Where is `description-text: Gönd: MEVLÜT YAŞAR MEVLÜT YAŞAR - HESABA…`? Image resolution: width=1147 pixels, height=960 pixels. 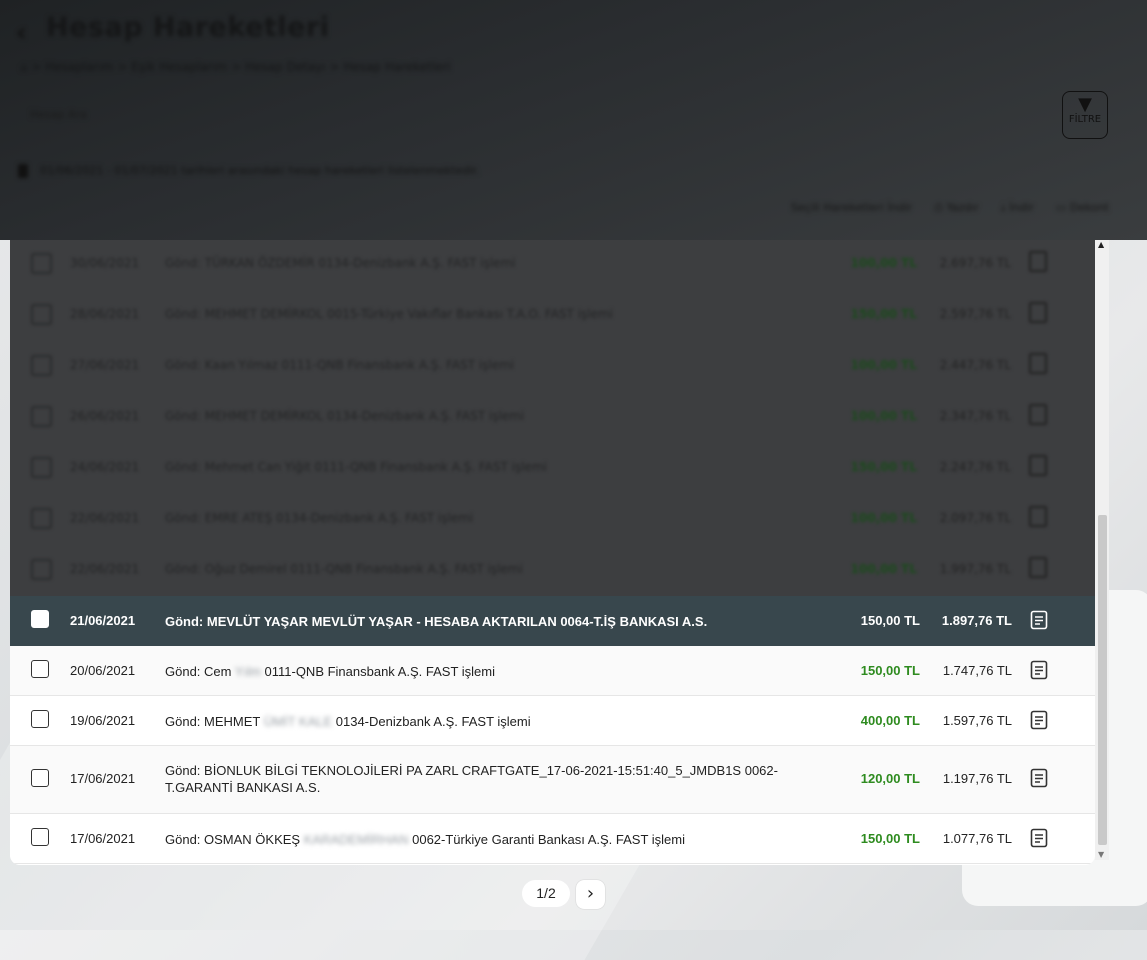 description-text: Gönd: MEVLÜT YAŞAR MEVLÜT YAŞAR - HESABA… is located at coordinates (436, 621).